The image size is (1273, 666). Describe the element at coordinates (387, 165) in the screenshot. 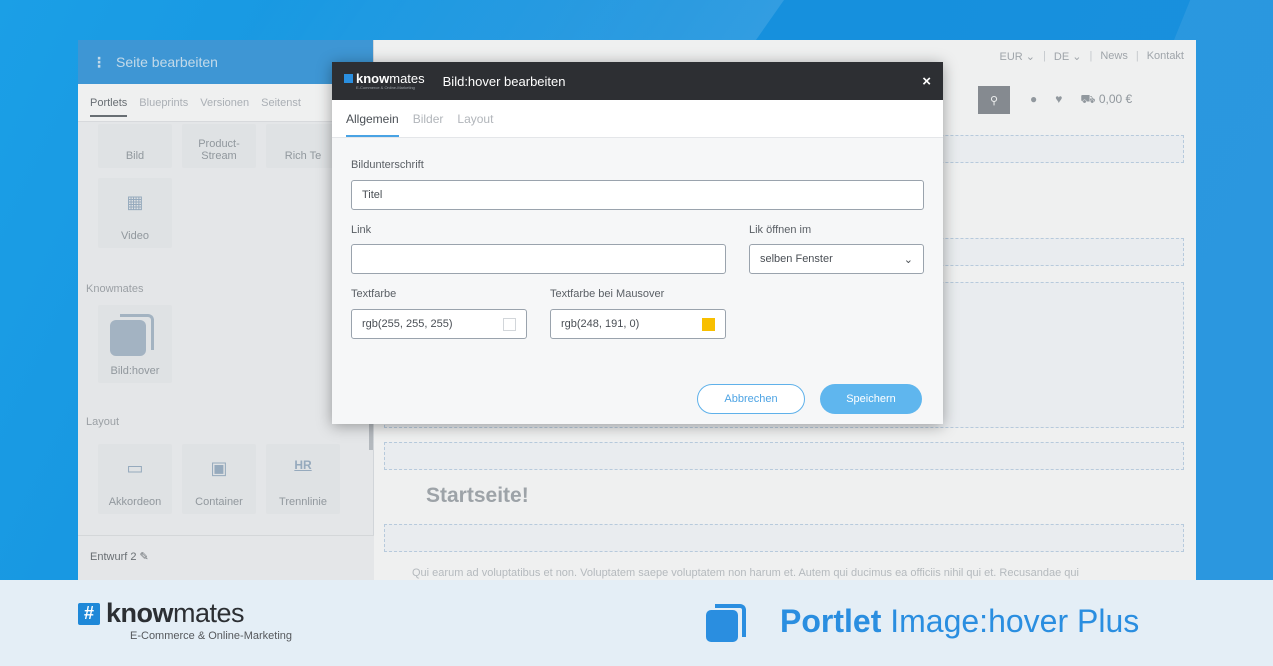

I see `caption-label: Bildunterschrift` at that location.